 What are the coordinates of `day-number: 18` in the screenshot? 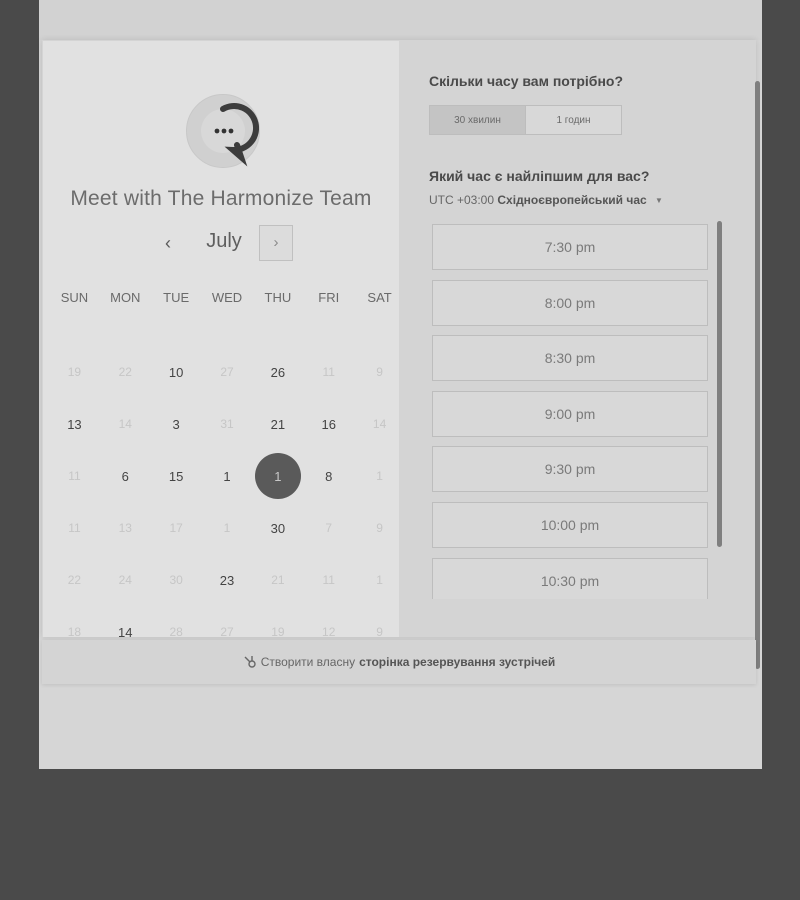 It's located at (74, 632).